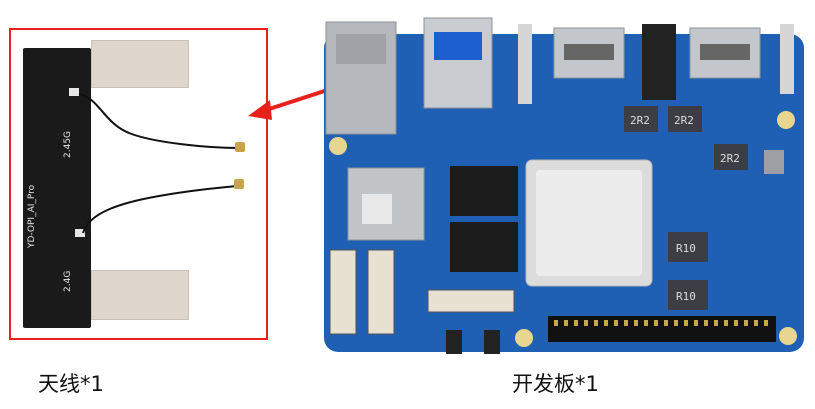 This screenshot has width=815, height=409. Describe the element at coordinates (774, 162) in the screenshot. I see `usb-c-port` at that location.